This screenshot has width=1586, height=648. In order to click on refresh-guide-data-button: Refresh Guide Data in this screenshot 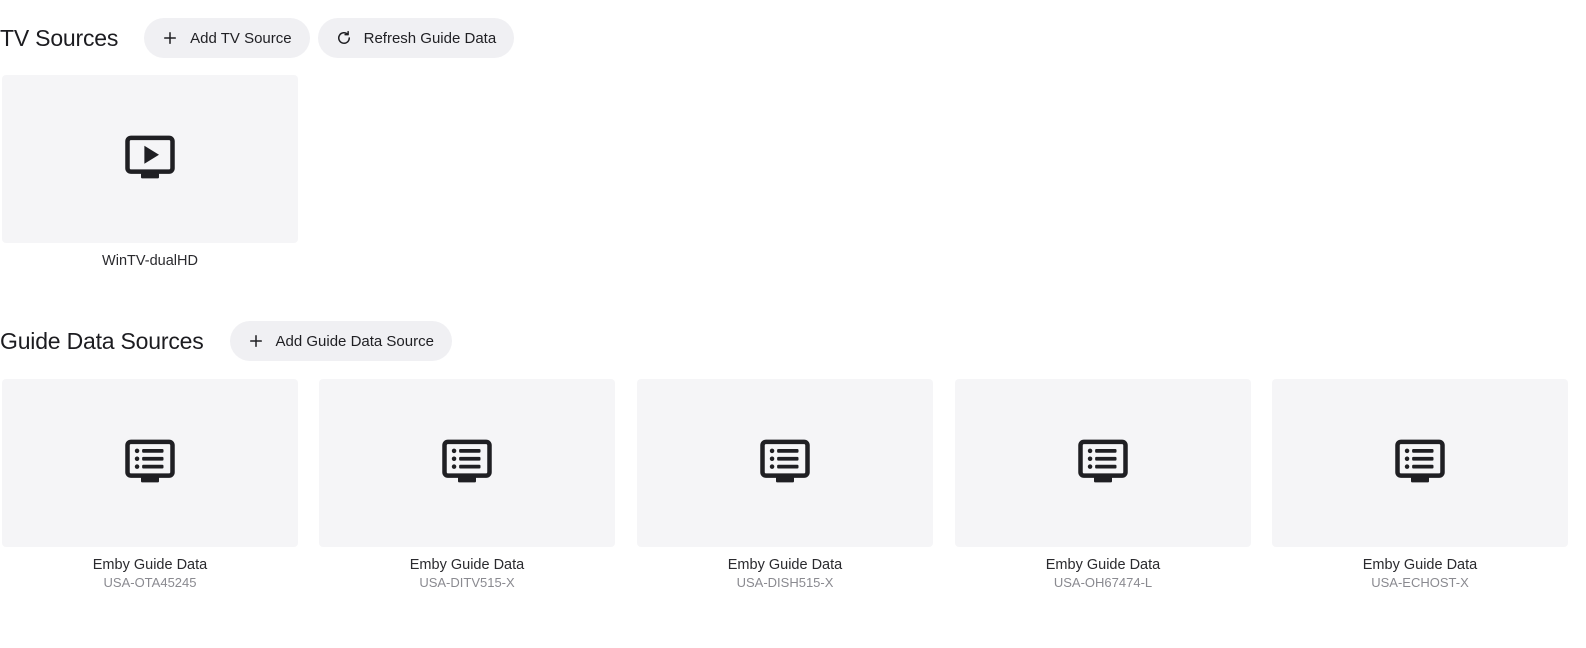, I will do `click(416, 38)`.